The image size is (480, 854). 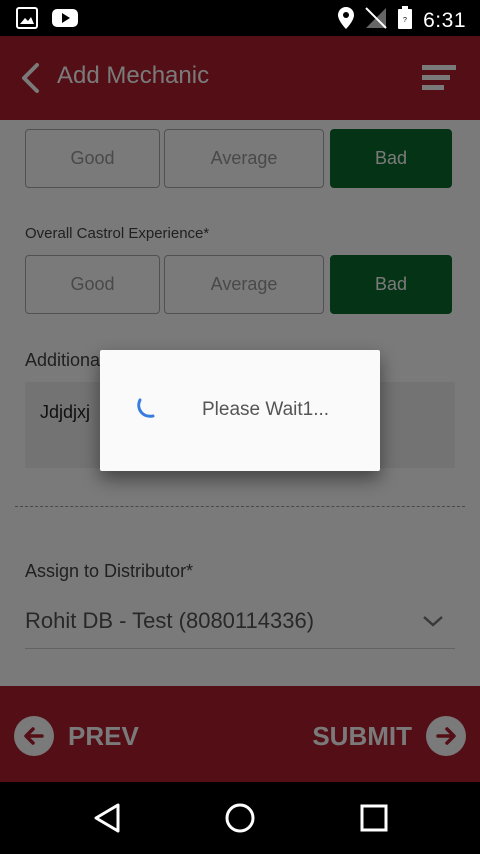 I want to click on image-icon, so click(x=27, y=20).